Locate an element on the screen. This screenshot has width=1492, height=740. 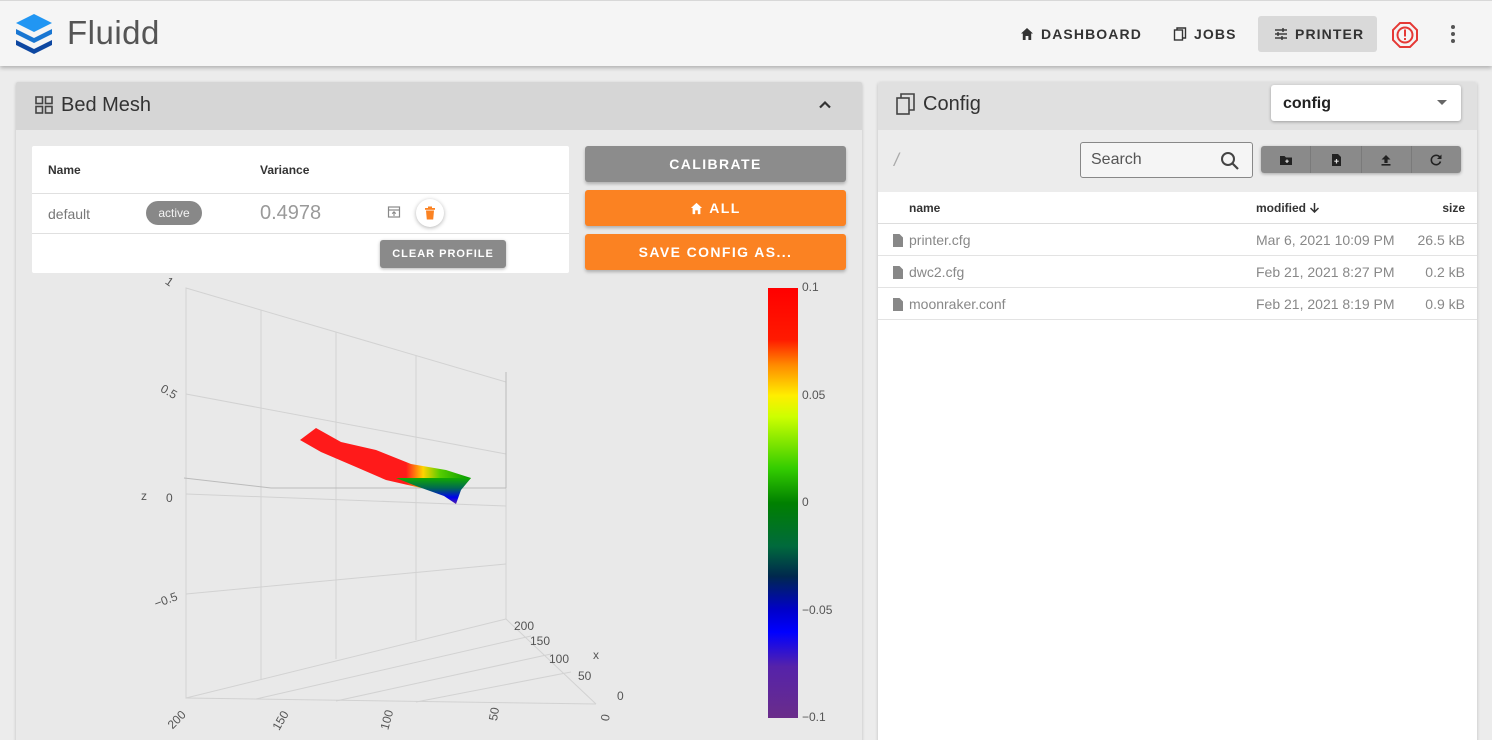
x-tick-200: 200 is located at coordinates (524, 626).